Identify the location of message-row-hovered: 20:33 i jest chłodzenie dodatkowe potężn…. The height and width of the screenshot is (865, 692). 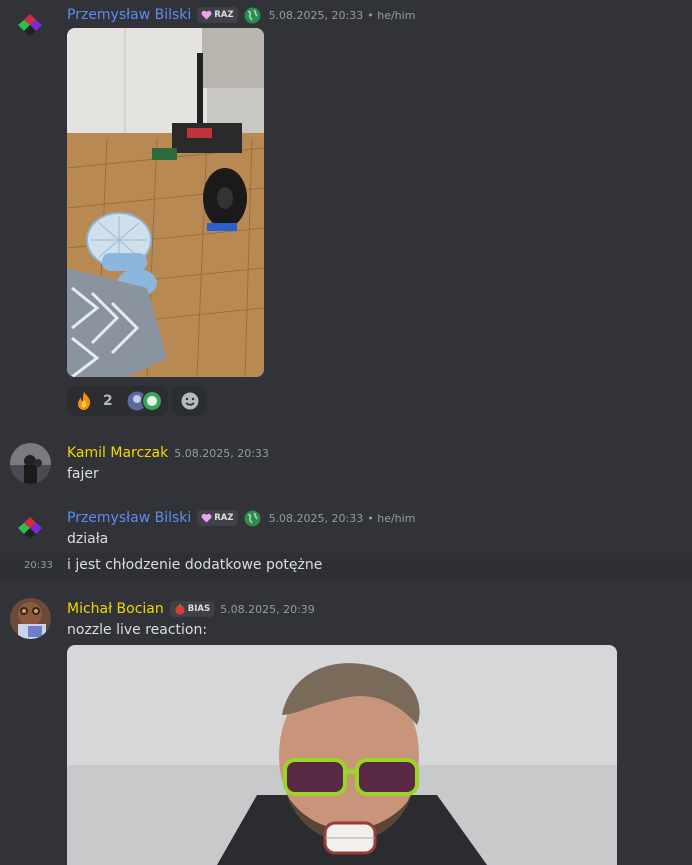
(346, 566).